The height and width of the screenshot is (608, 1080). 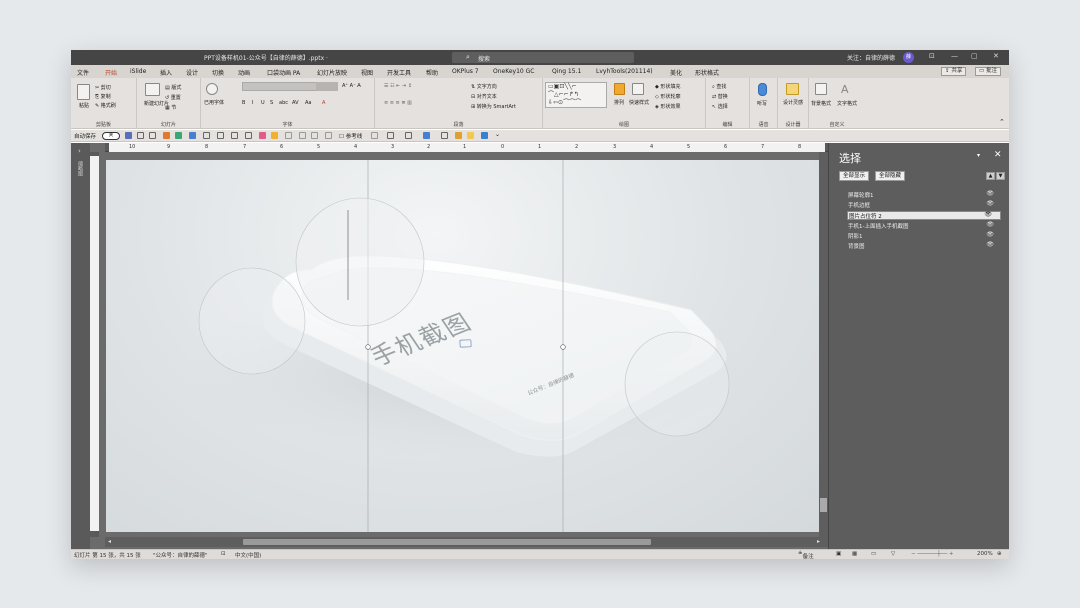 What do you see at coordinates (109, 541) in the screenshot?
I see `scroll-left-icon: ◂` at bounding box center [109, 541].